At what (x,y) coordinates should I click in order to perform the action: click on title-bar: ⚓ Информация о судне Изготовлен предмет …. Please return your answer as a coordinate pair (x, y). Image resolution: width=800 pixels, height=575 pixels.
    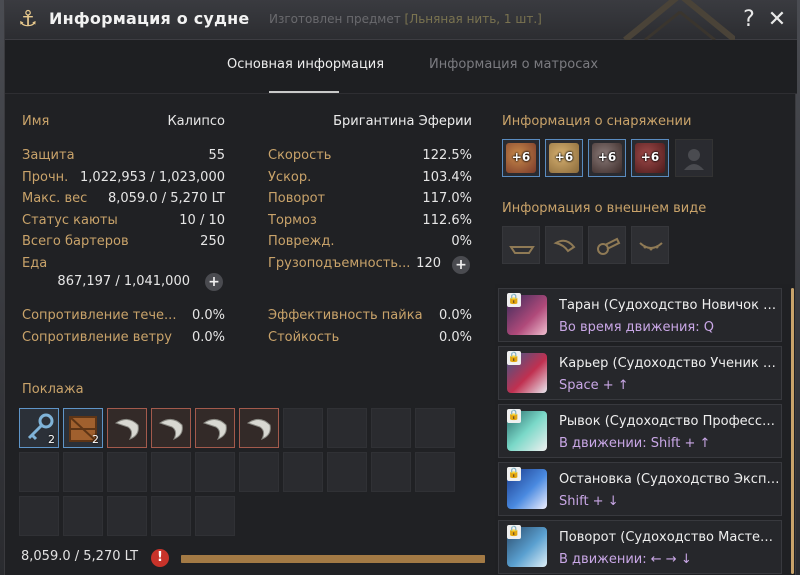
    Looking at the image, I should click on (401, 20).